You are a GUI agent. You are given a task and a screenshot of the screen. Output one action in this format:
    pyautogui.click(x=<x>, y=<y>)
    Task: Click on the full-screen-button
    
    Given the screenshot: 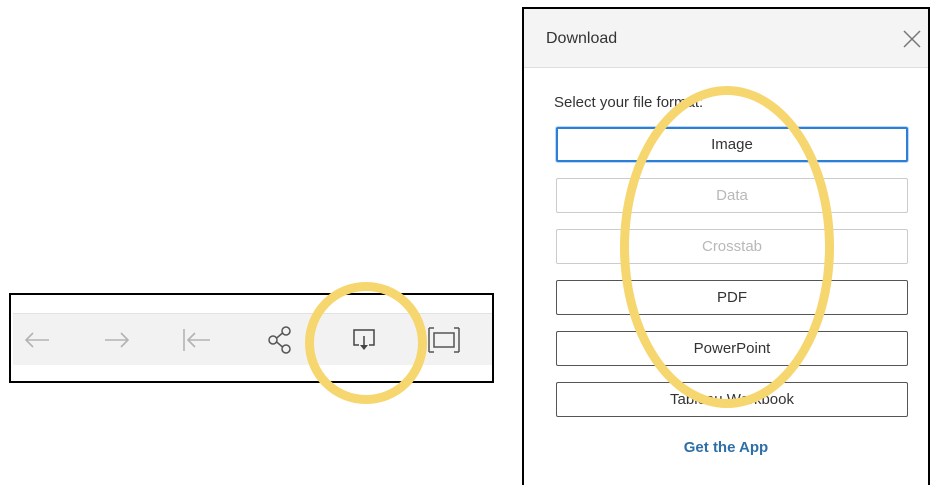 What is the action you would take?
    pyautogui.click(x=444, y=340)
    